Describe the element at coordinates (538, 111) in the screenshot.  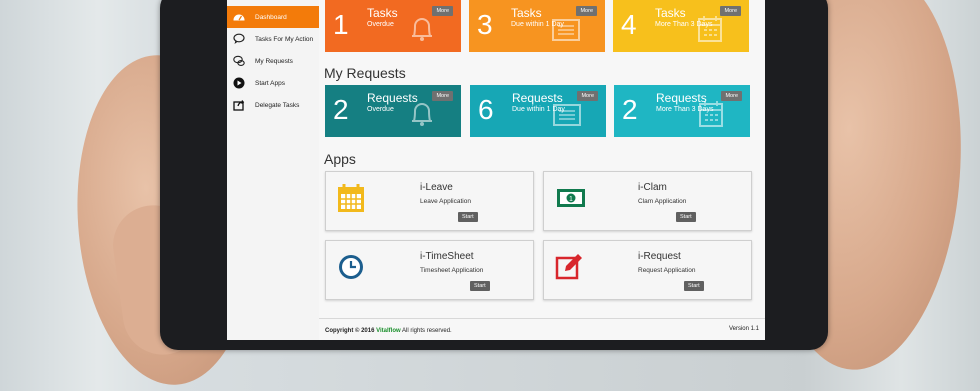
I see `request-tile-due-1-day: 6 Requests Due within 1 Day More` at that location.